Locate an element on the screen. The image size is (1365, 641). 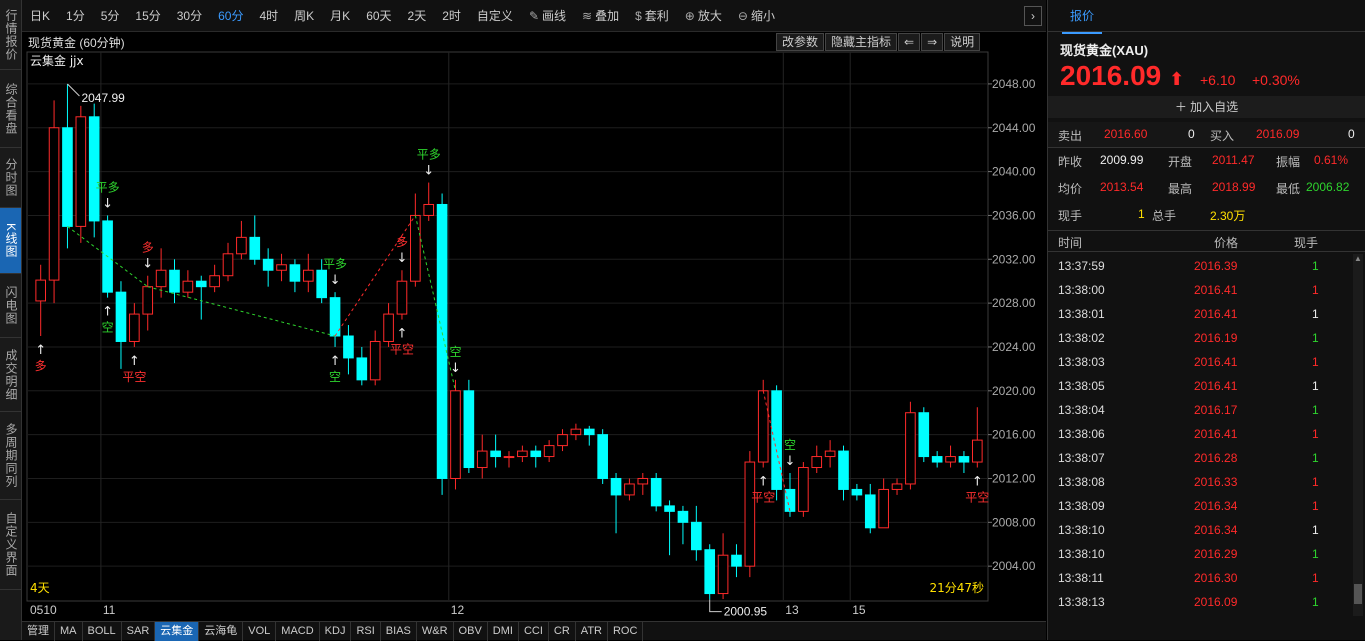
tick-row: 13:38:10 2016.29 1 is located at coordinates (1206, 554).